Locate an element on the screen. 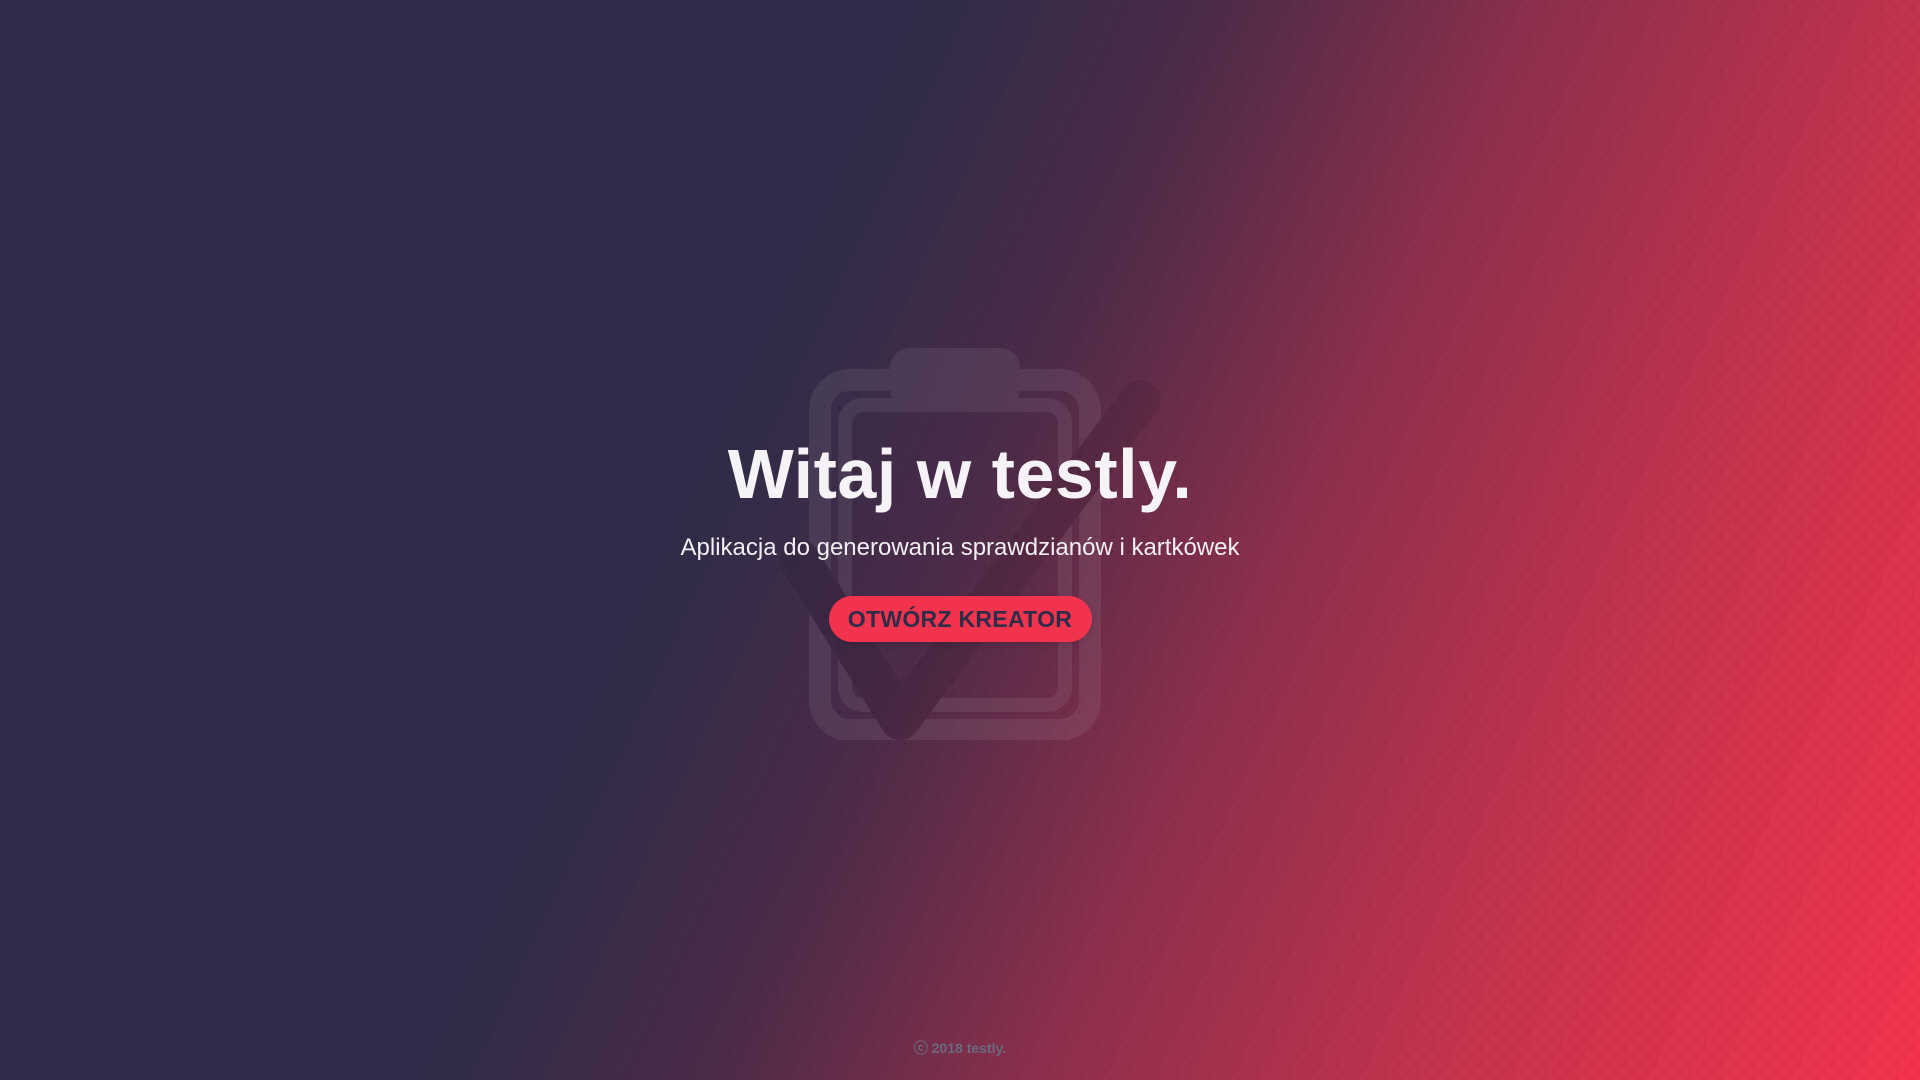 The image size is (1920, 1080). footer-copyright: ⓒ 2018 testly. is located at coordinates (960, 1048).